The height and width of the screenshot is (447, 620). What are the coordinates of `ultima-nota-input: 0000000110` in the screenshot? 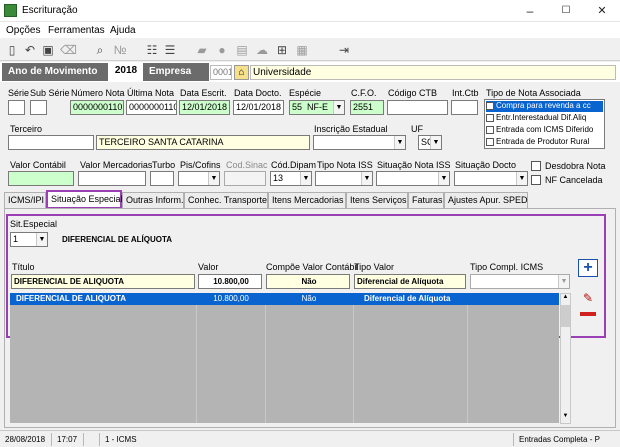 It's located at (151, 107).